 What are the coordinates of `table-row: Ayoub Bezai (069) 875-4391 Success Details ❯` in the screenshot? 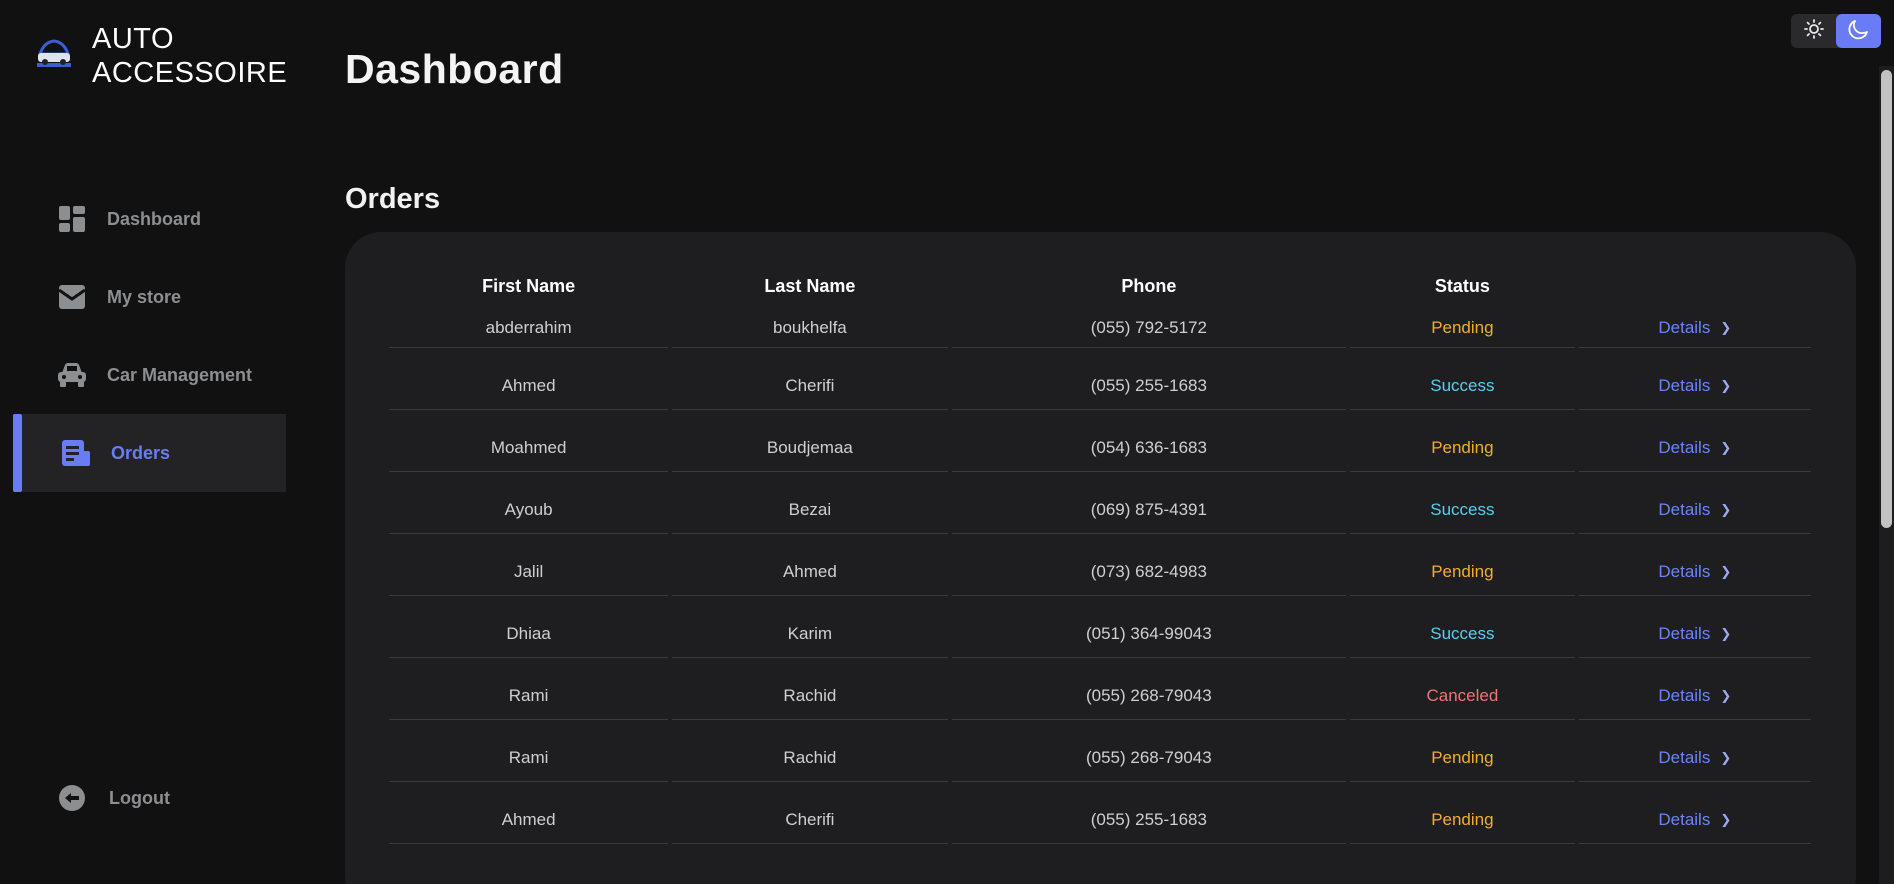 It's located at (1100, 503).